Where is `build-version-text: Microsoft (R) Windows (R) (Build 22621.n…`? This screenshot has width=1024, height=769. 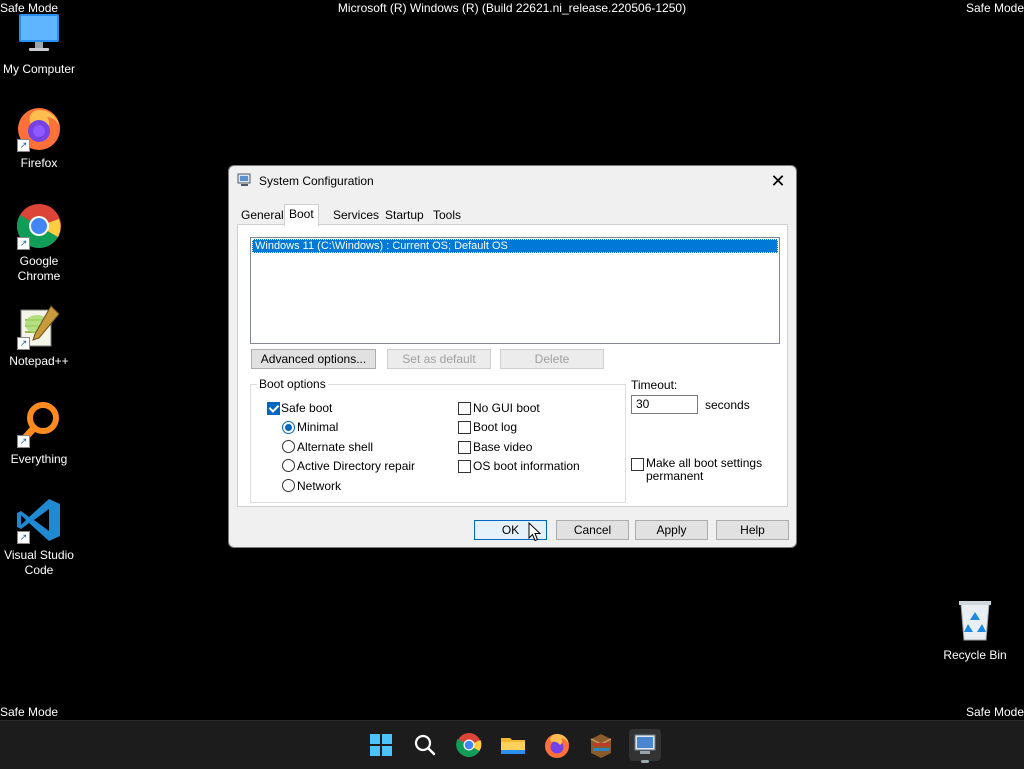 build-version-text: Microsoft (R) Windows (R) (Build 22621.n… is located at coordinates (512, 8).